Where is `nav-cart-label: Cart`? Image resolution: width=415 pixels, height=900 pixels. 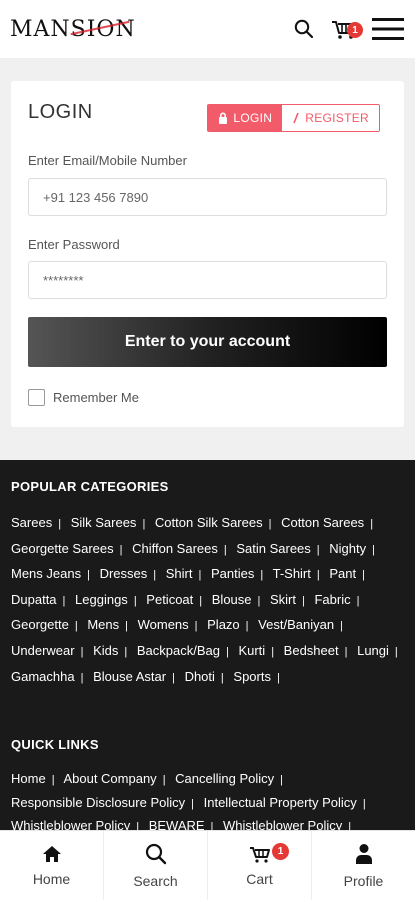 nav-cart-label: Cart is located at coordinates (259, 878).